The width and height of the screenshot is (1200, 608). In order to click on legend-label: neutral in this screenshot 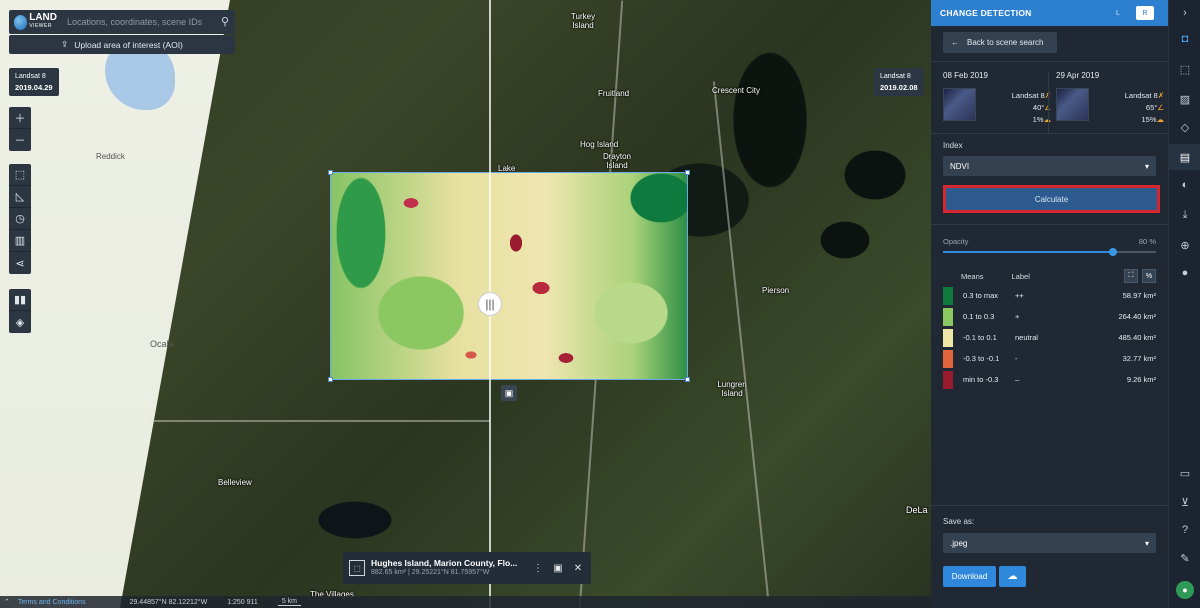, I will do `click(1026, 337)`.